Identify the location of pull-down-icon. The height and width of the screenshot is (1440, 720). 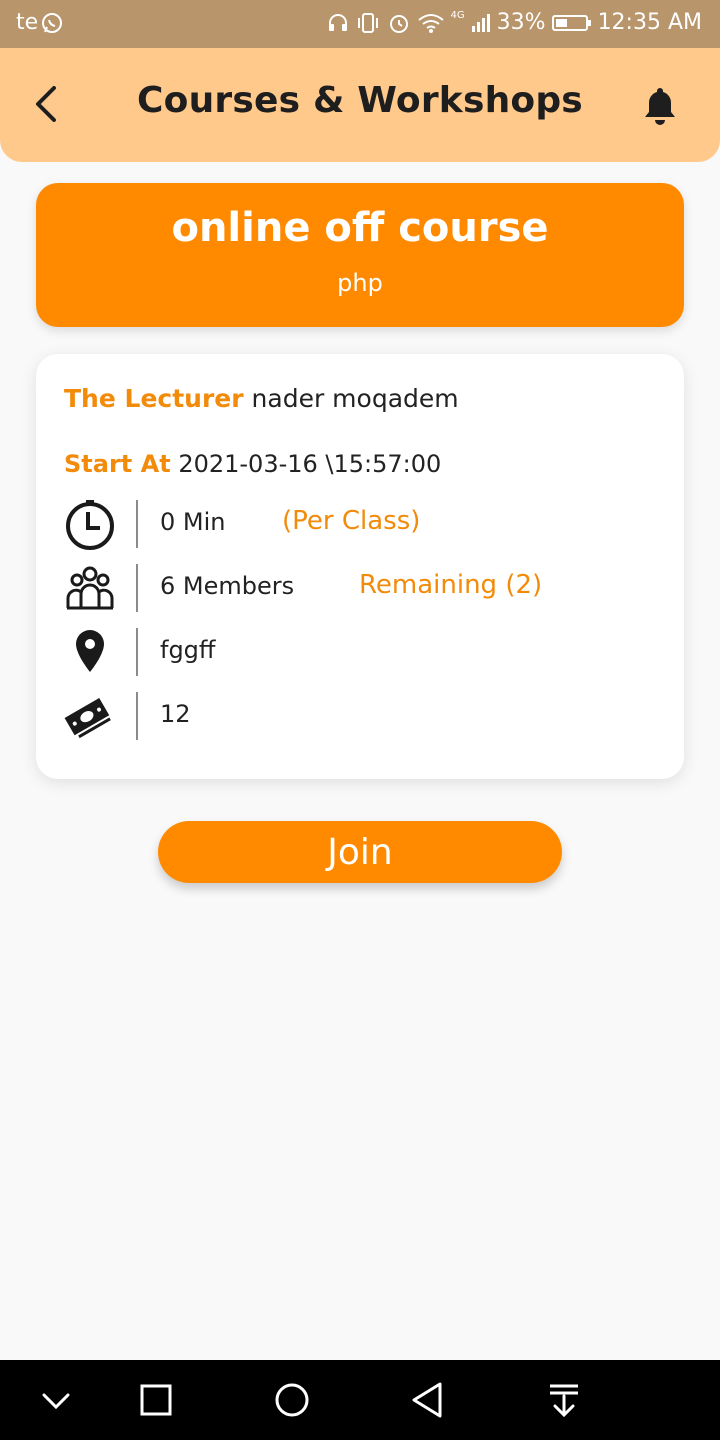
(564, 1401).